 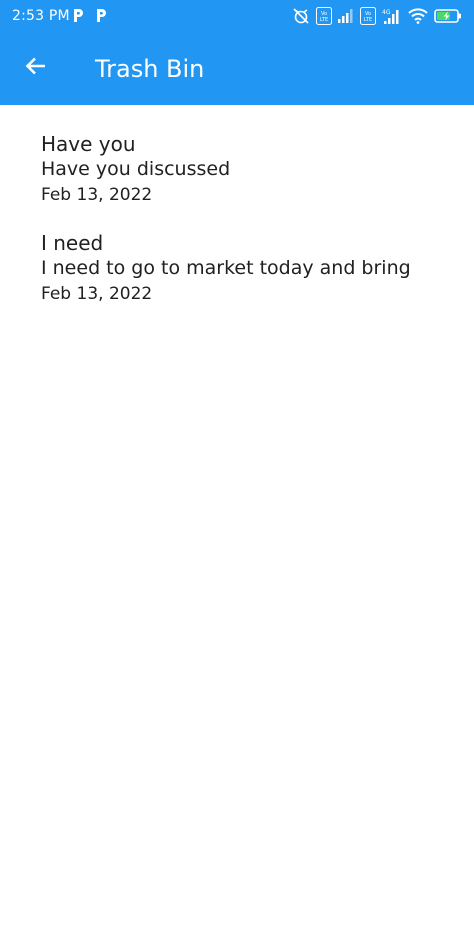 I want to click on status-bar: 2:53 PM Vo LTE Vo LTE 4G, so click(x=237, y=17).